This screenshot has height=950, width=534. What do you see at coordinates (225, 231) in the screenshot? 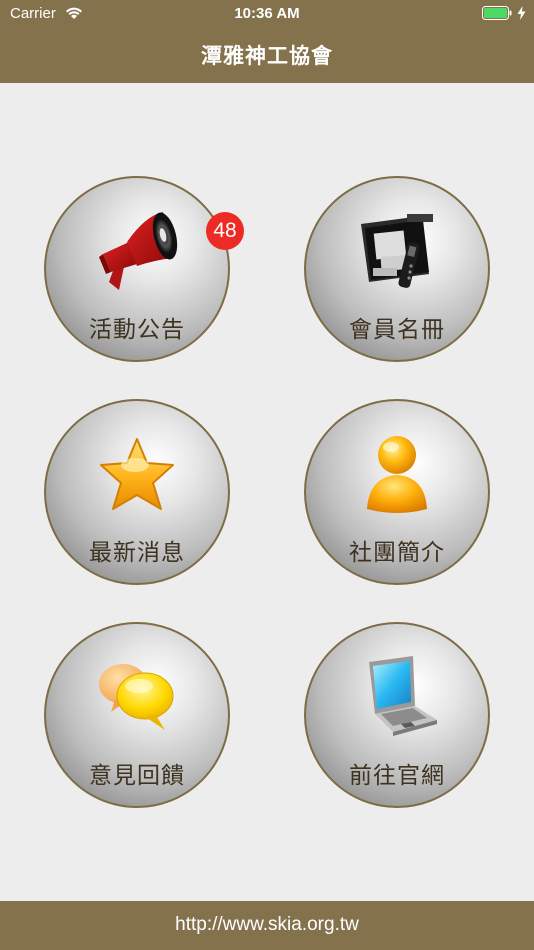
I see `notification-badge: 48` at bounding box center [225, 231].